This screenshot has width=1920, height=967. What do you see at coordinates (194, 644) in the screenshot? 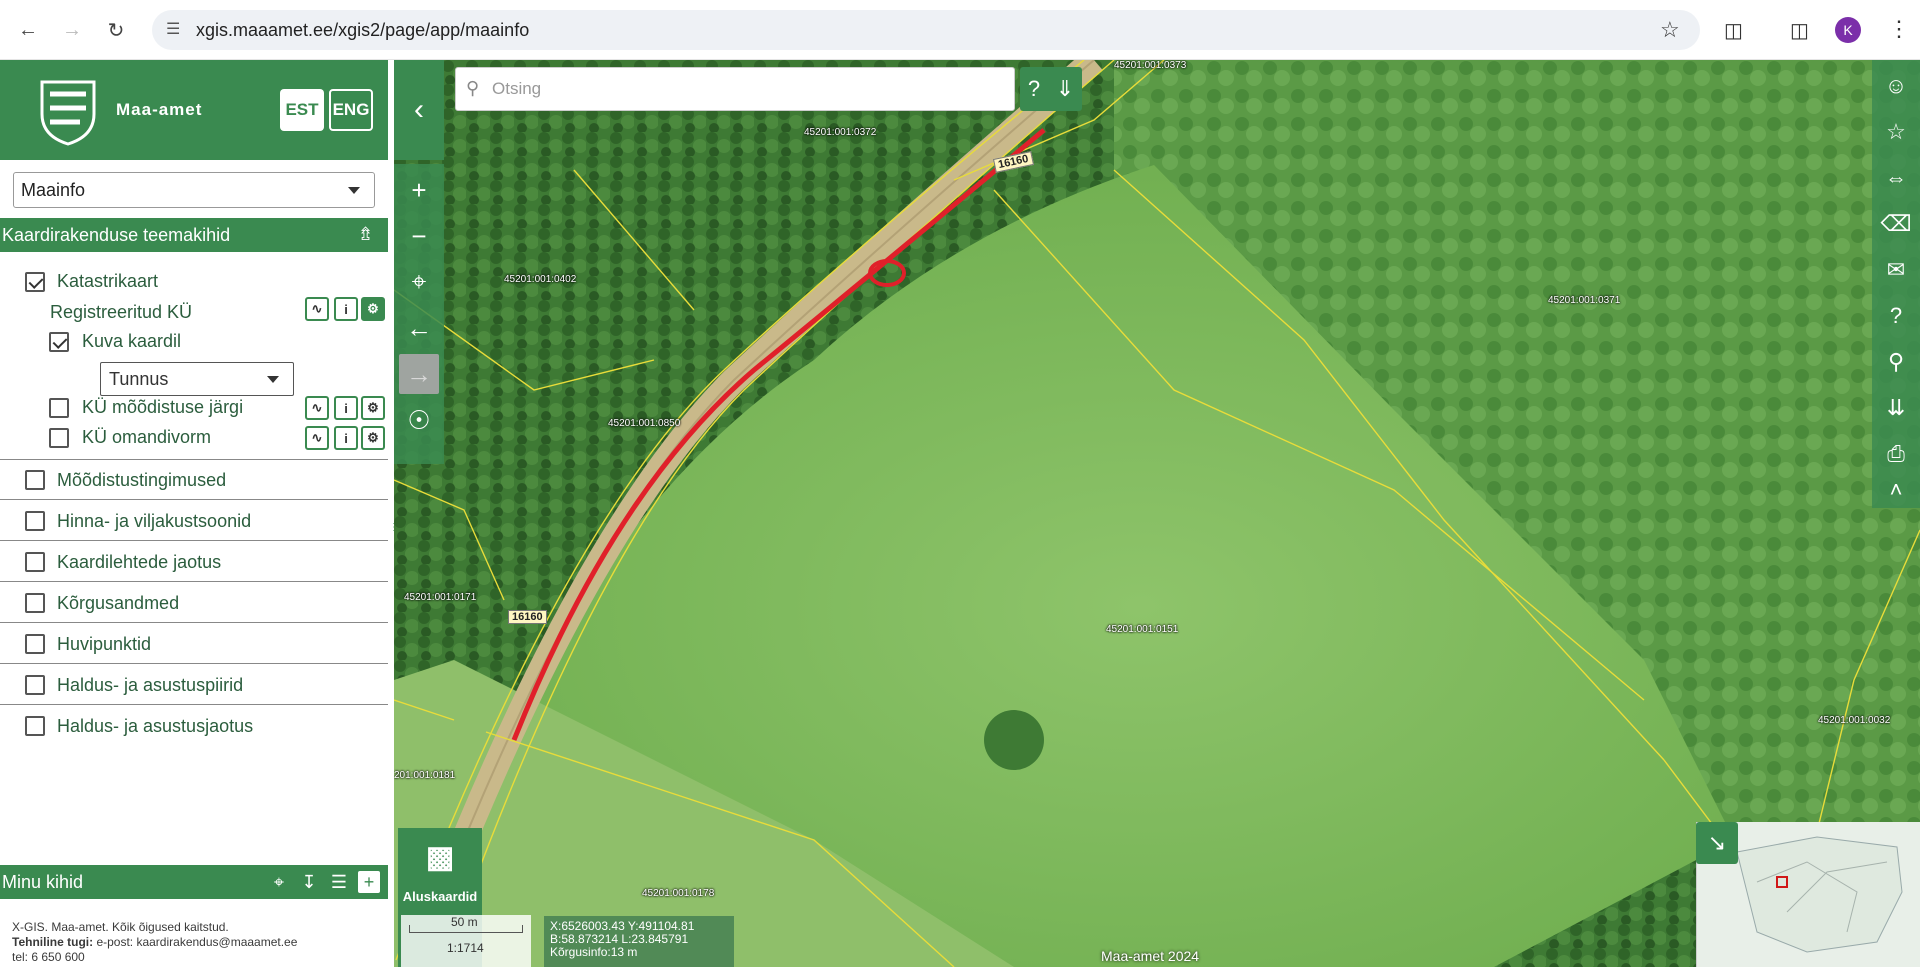
I see `layer-group-row: Huvipunktid` at bounding box center [194, 644].